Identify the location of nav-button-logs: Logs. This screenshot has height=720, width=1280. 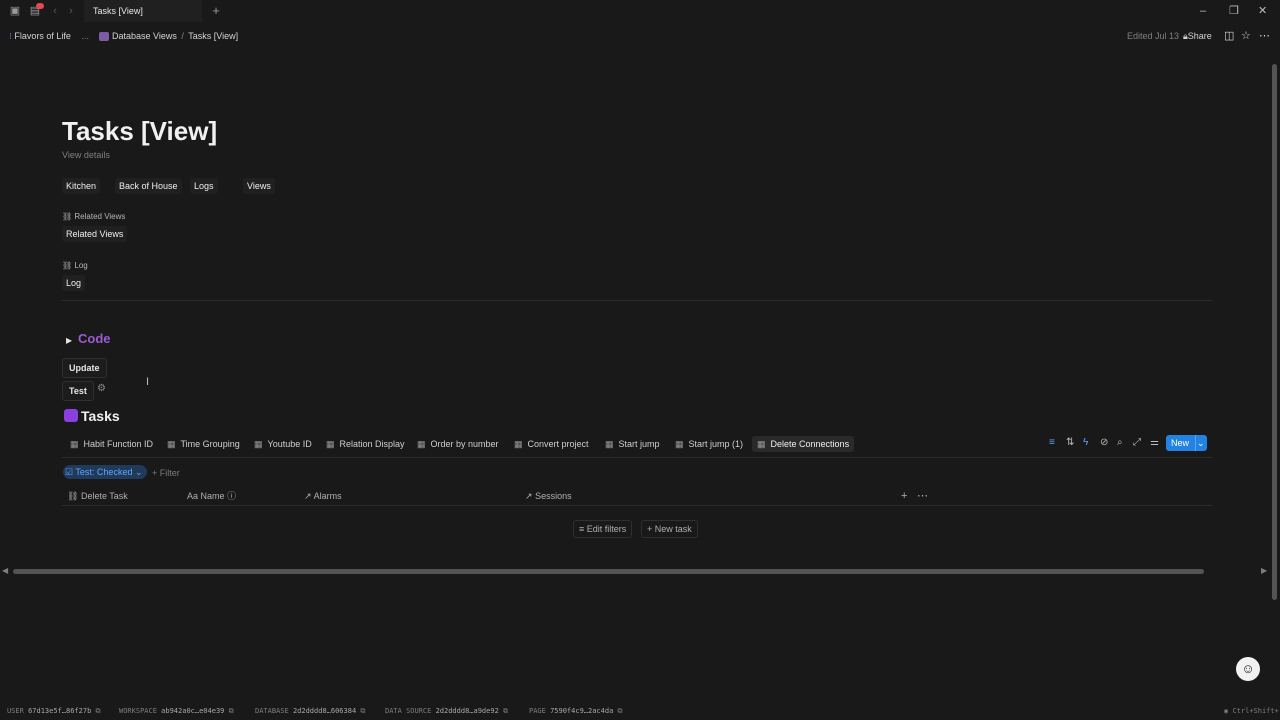
(204, 186).